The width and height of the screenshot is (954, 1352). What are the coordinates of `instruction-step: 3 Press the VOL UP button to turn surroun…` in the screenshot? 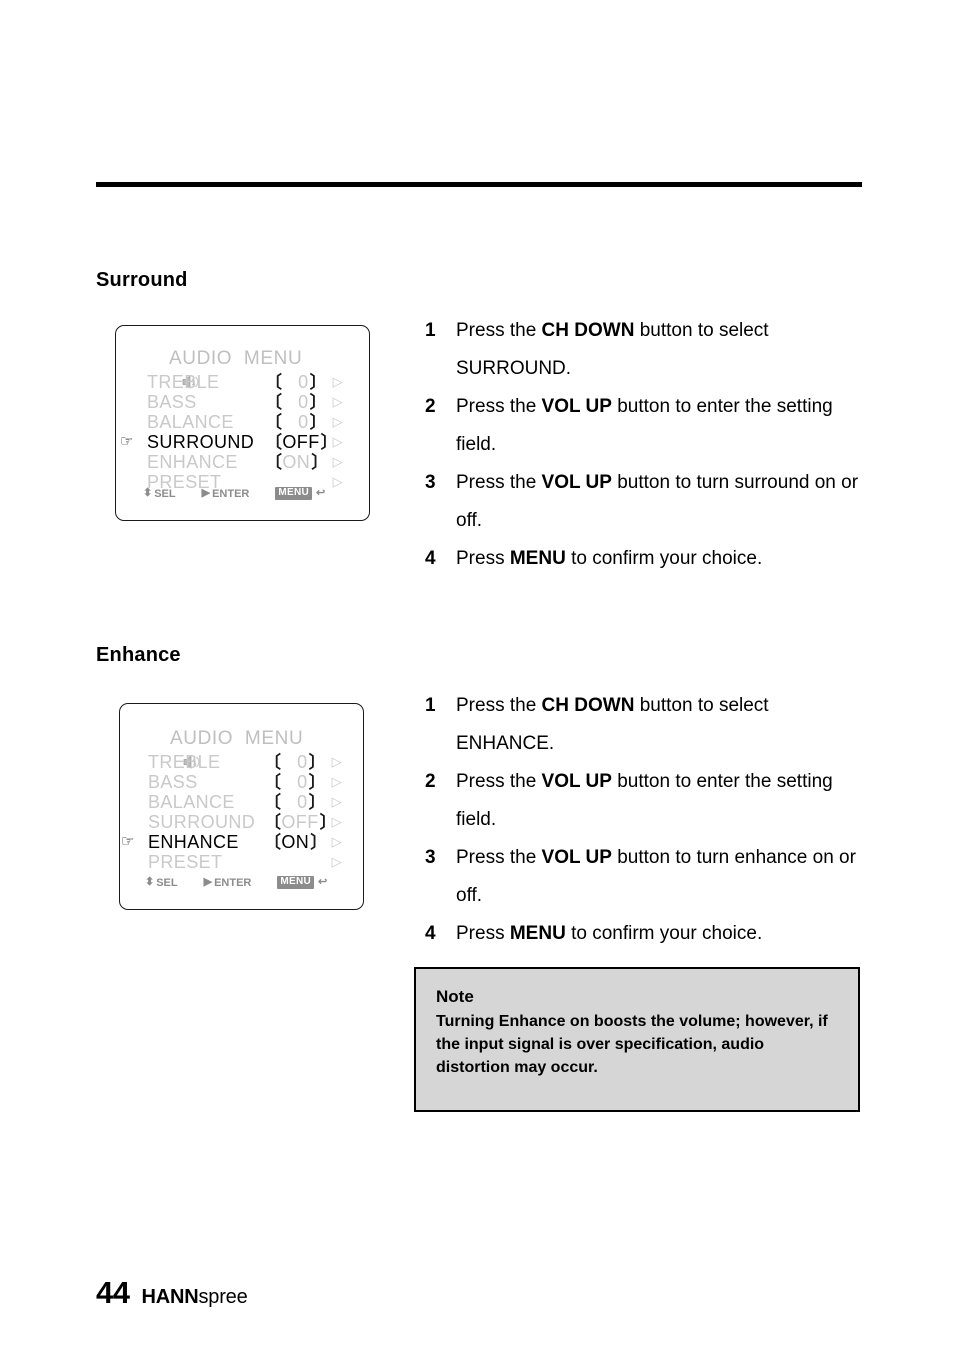 It's located at (642, 502).